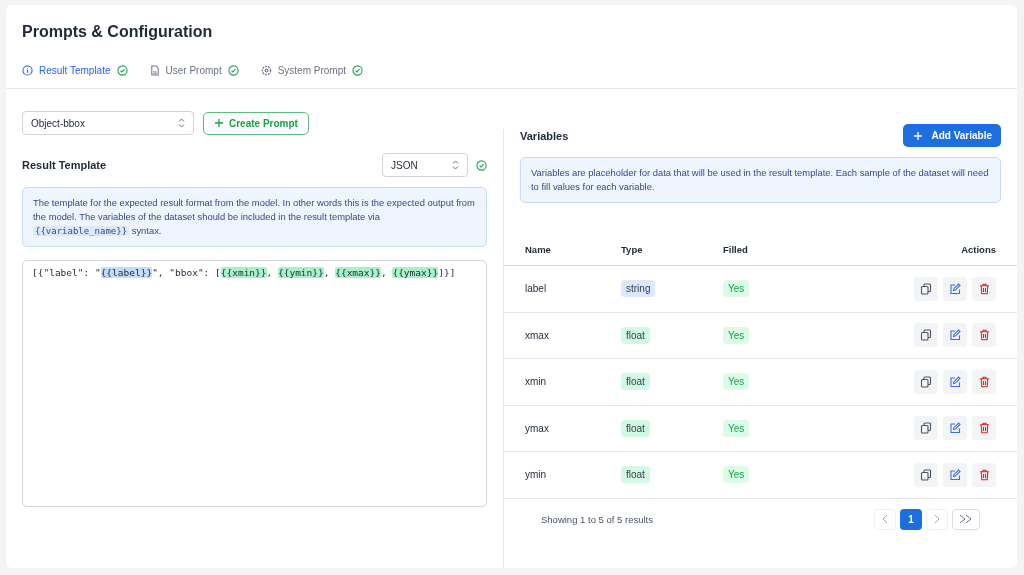  What do you see at coordinates (537, 428) in the screenshot?
I see `variable-name: ymax` at bounding box center [537, 428].